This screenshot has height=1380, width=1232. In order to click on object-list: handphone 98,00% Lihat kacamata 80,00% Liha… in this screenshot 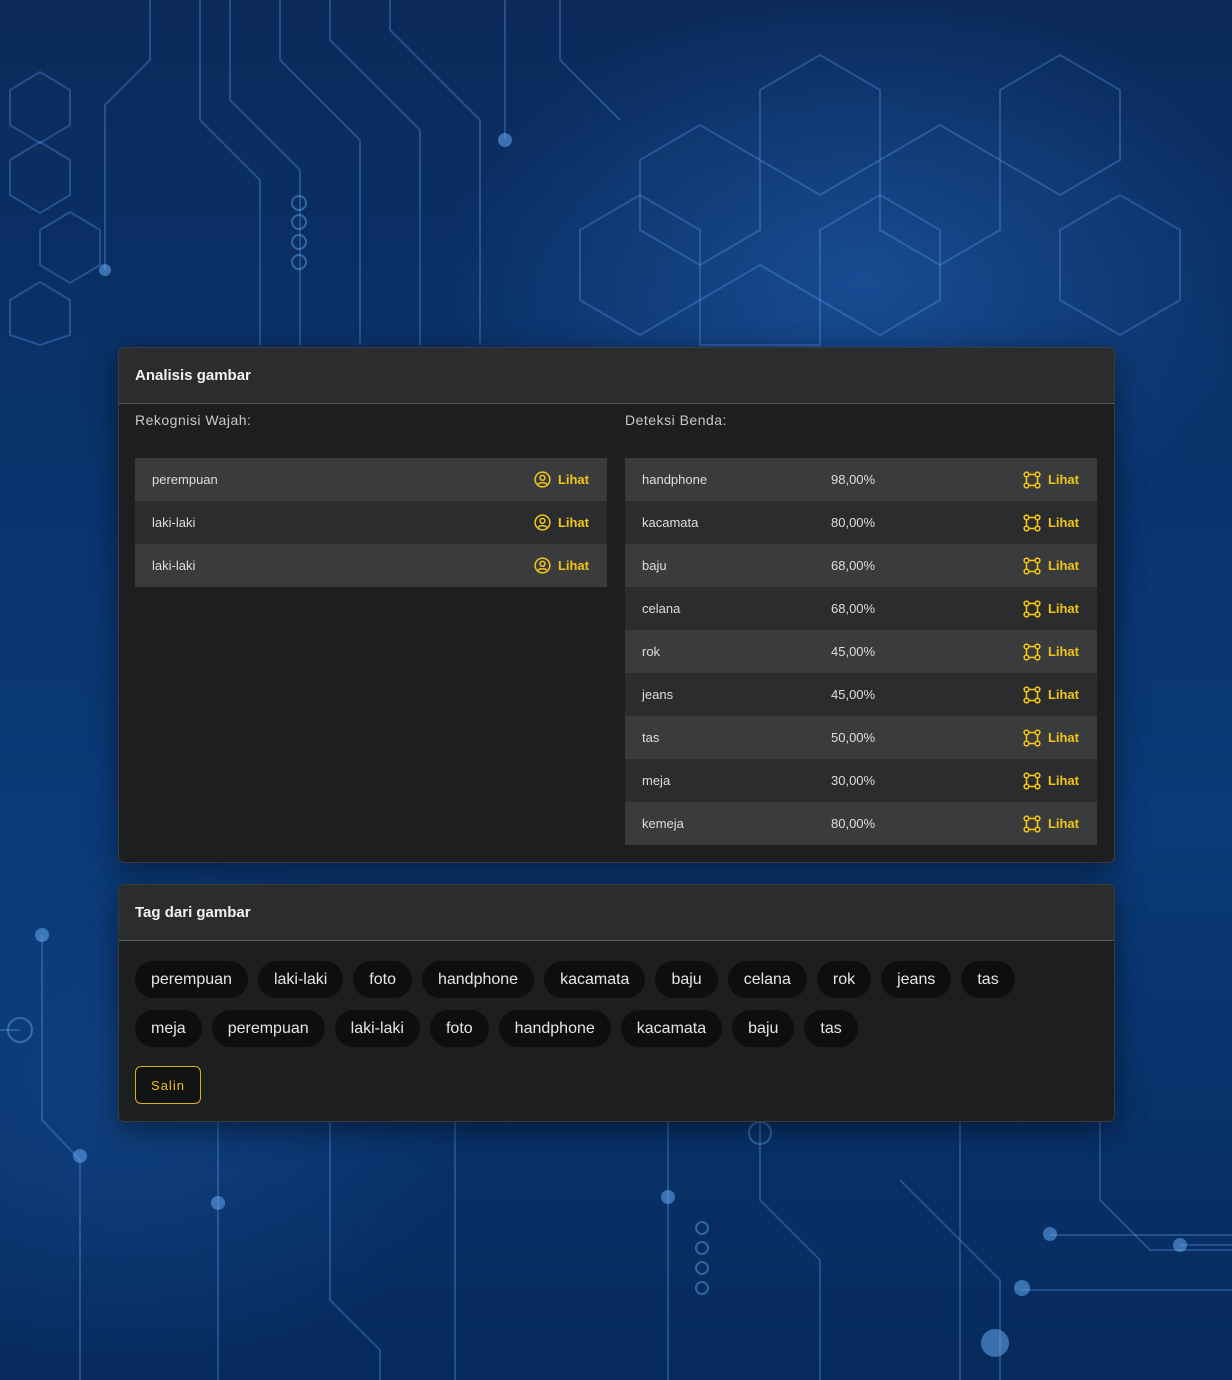, I will do `click(861, 651)`.